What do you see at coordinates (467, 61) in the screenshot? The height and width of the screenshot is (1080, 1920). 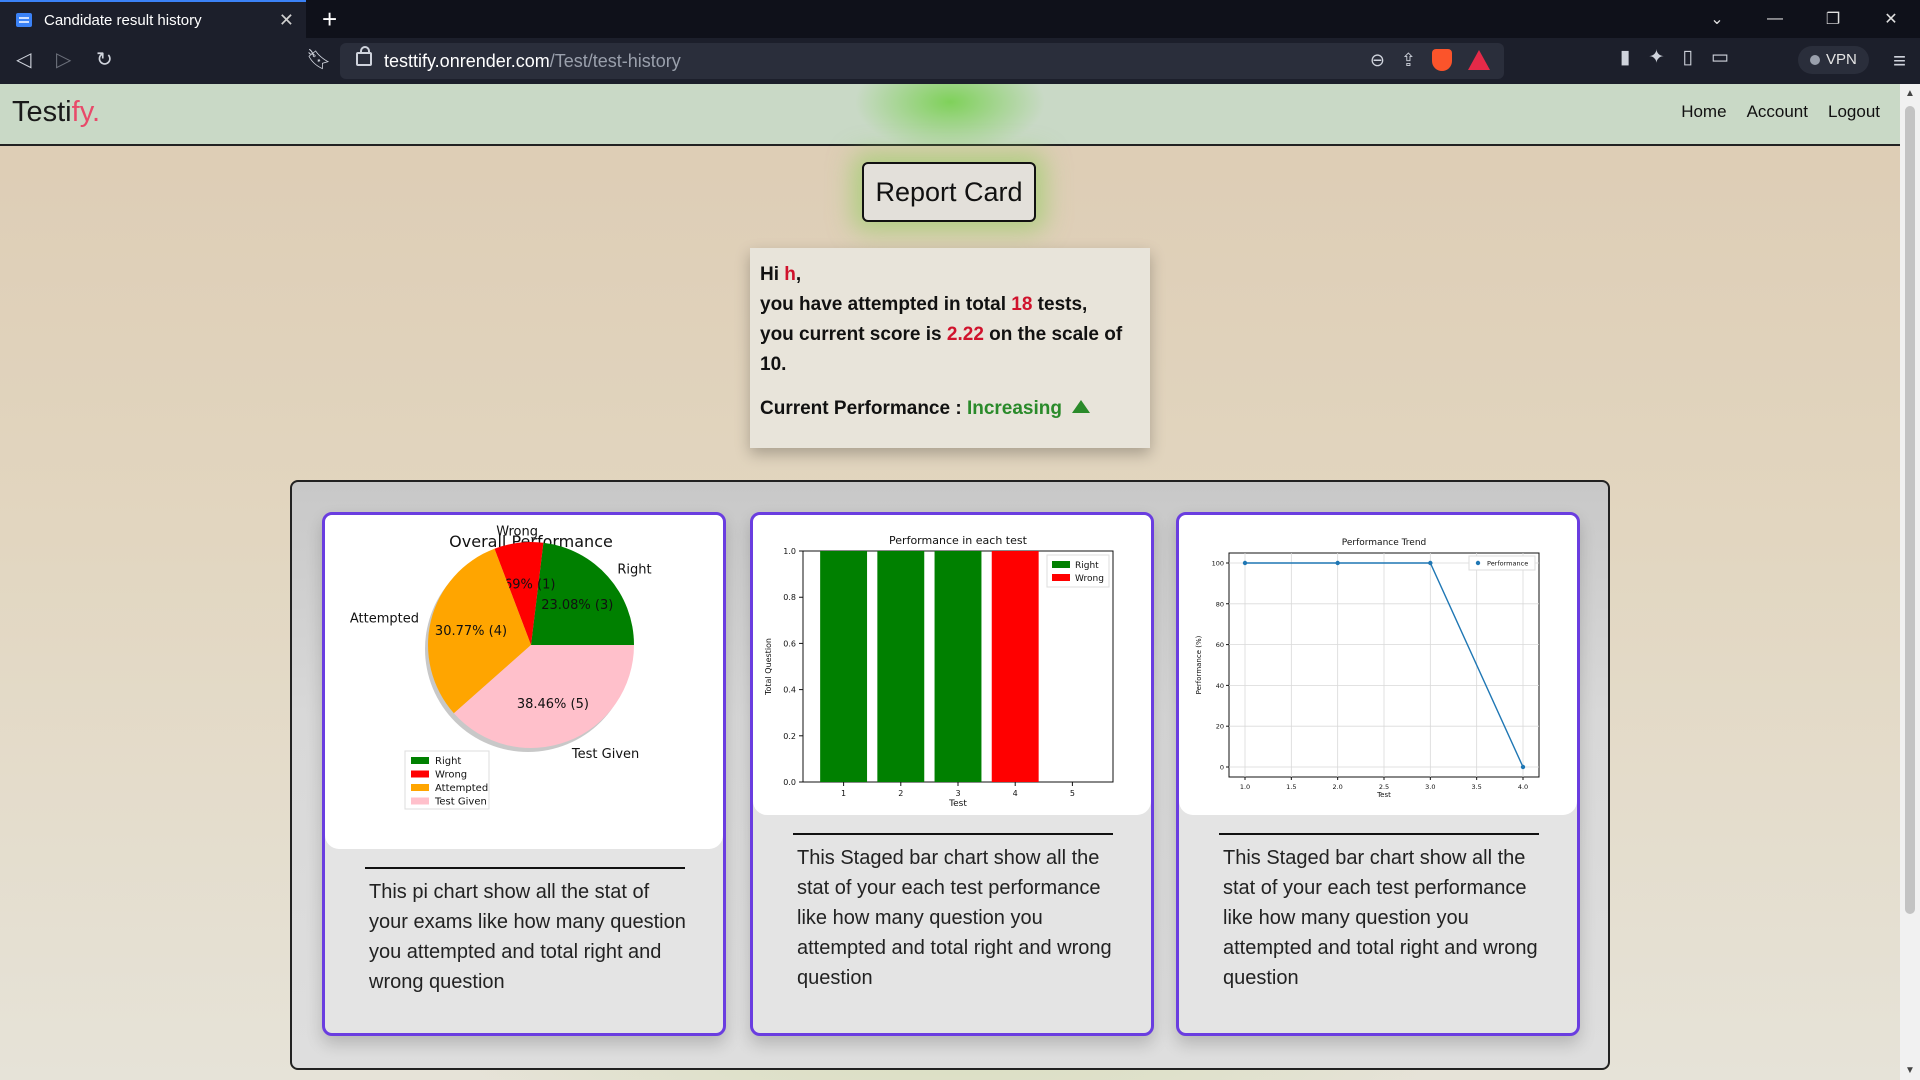 I see `url-host: testtify.onrender.com` at bounding box center [467, 61].